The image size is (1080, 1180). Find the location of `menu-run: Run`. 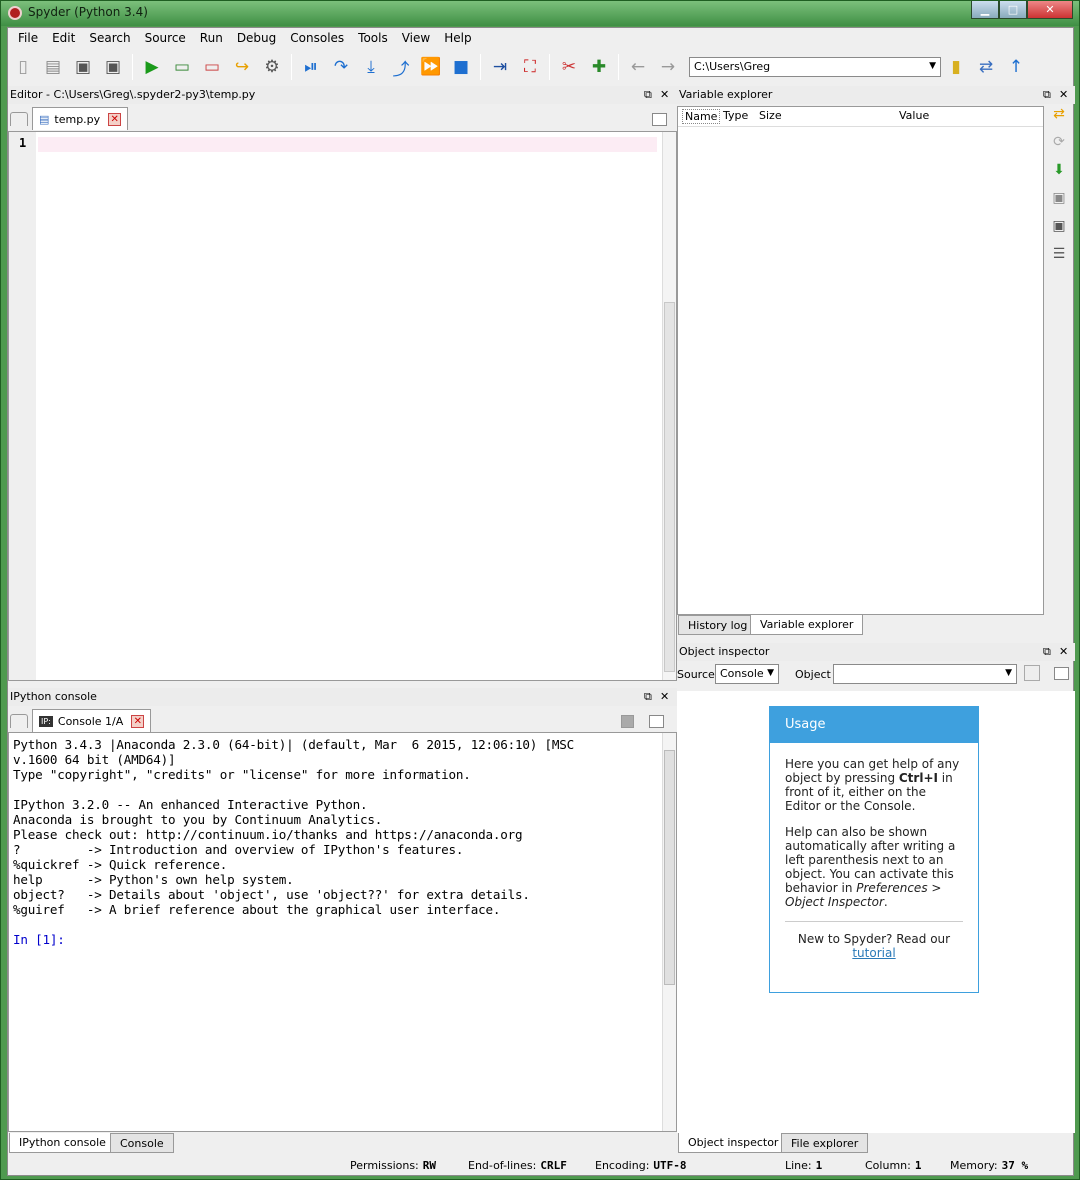

menu-run: Run is located at coordinates (211, 38).